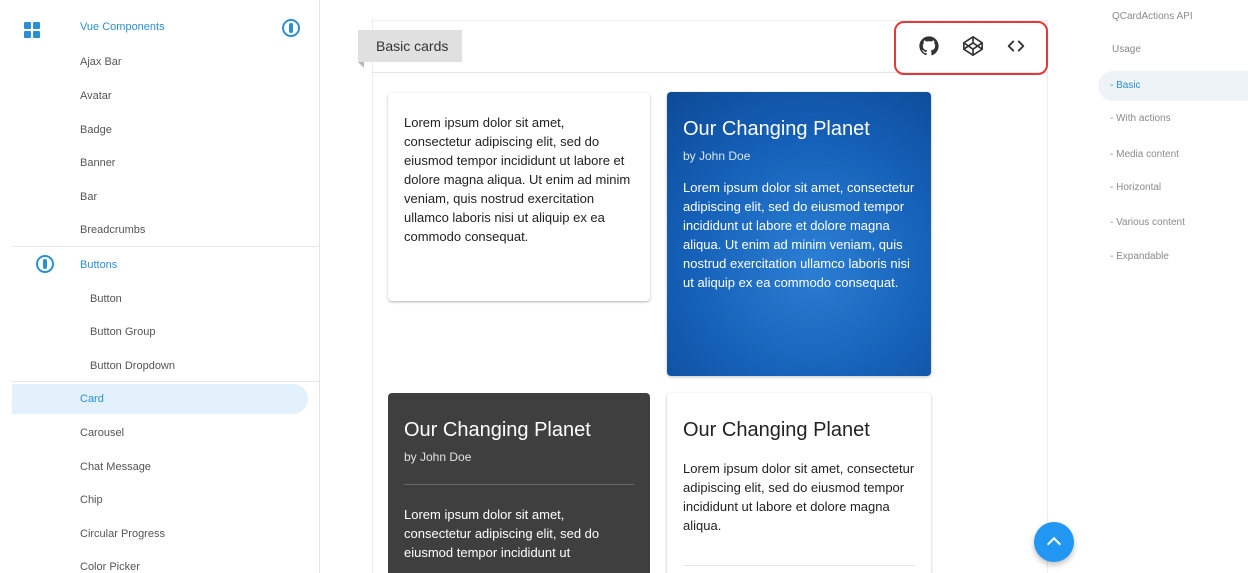 This screenshot has width=1248, height=573. I want to click on sidebar-item-label: Circular Progress, so click(122, 533).